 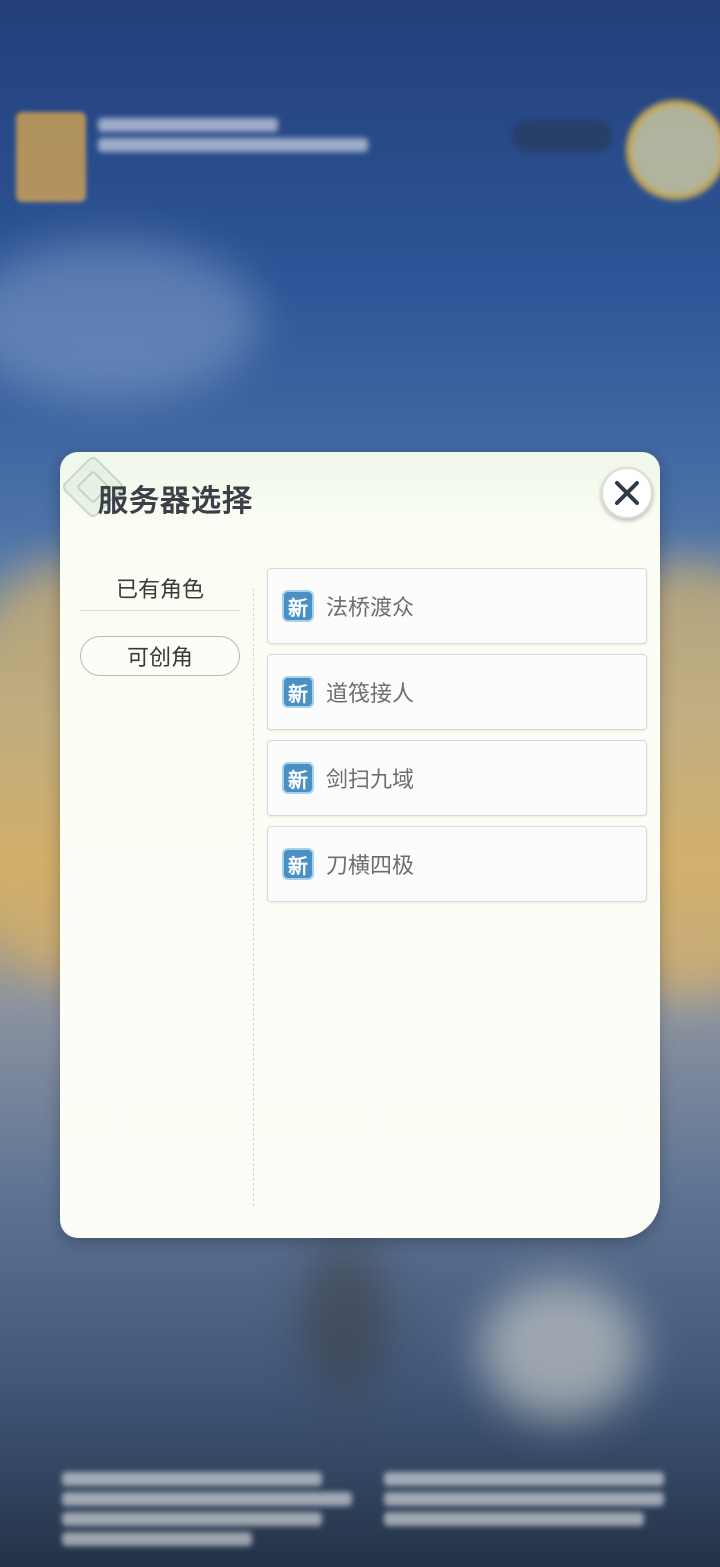 What do you see at coordinates (457, 778) in the screenshot?
I see `server-item: 新 剑扫九域` at bounding box center [457, 778].